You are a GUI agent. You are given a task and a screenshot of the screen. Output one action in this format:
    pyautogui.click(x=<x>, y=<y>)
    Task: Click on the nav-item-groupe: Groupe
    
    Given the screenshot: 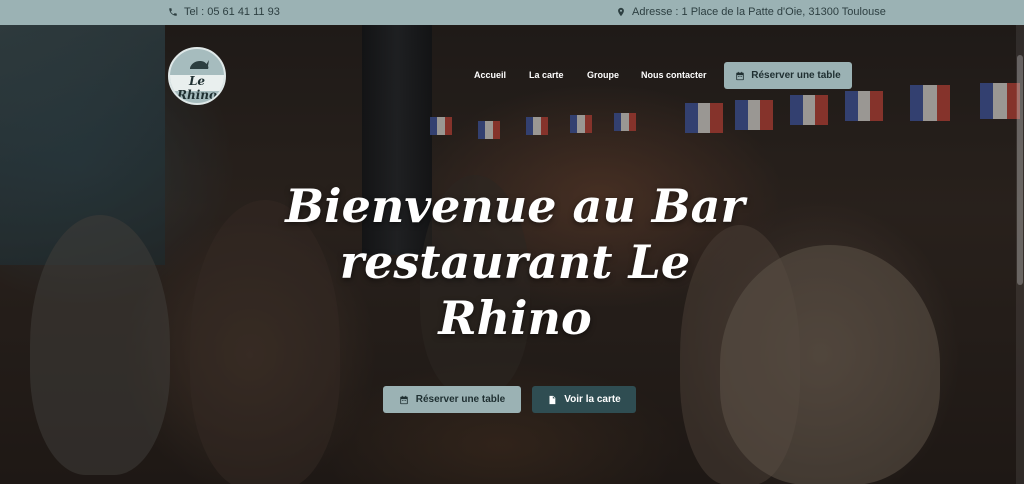 What is the action you would take?
    pyautogui.click(x=603, y=75)
    